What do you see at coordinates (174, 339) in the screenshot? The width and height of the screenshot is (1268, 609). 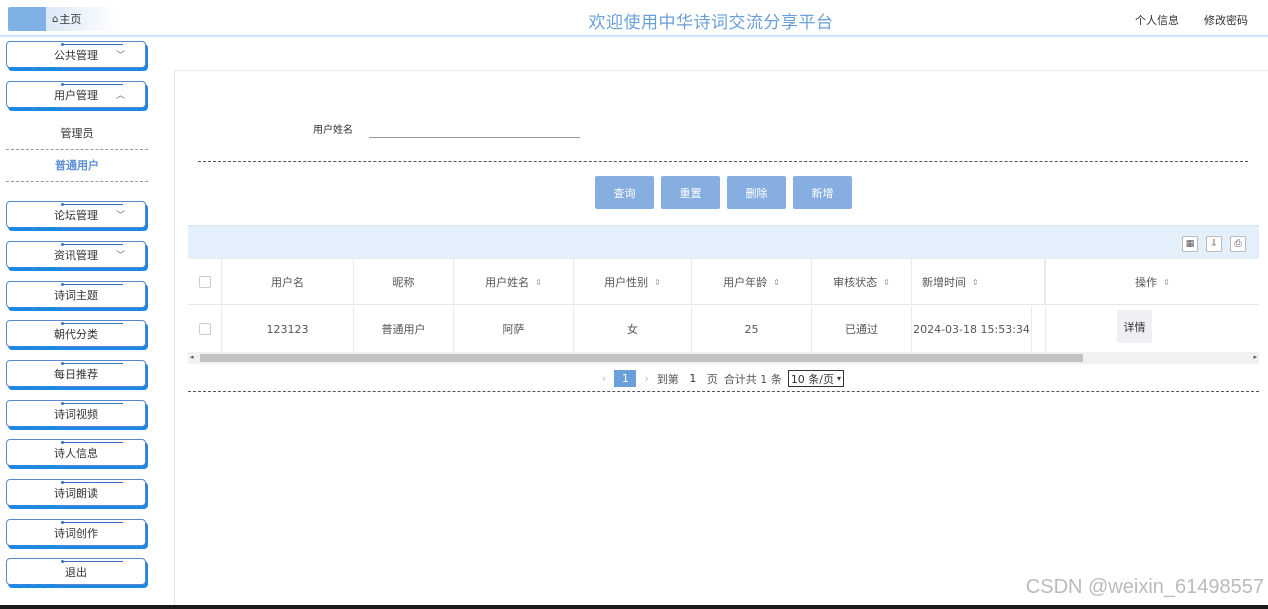 I see `content-border` at bounding box center [174, 339].